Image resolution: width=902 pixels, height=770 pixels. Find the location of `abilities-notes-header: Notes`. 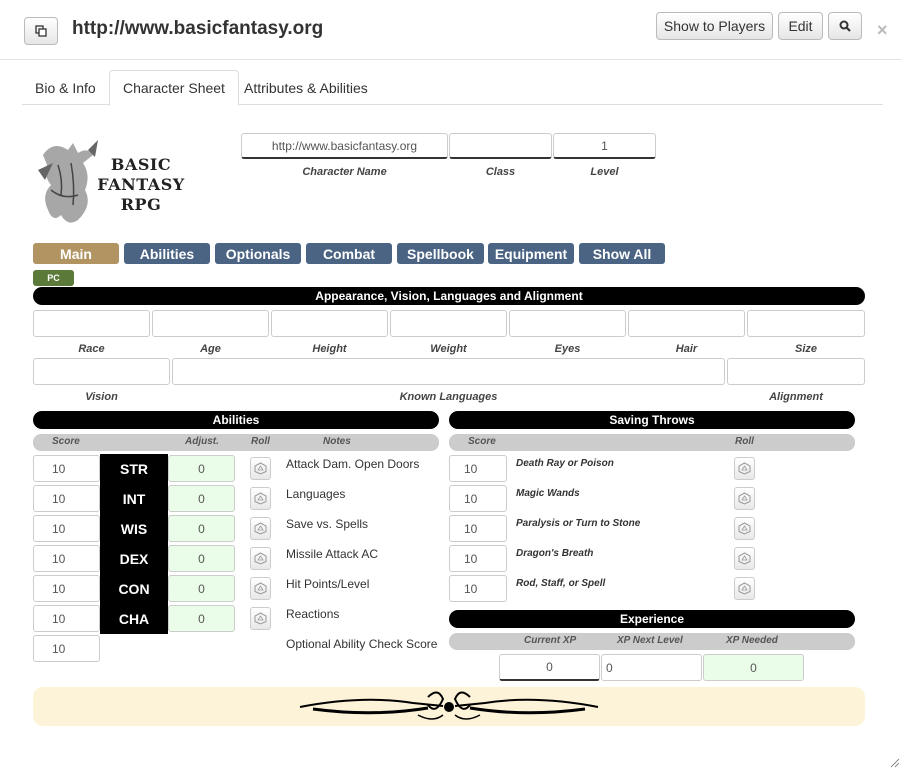

abilities-notes-header: Notes is located at coordinates (337, 441).